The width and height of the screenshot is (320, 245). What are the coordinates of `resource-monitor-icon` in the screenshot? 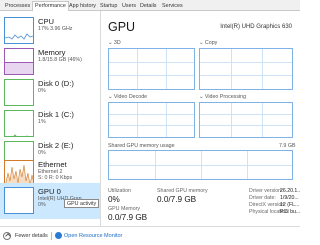 It's located at (58, 235).